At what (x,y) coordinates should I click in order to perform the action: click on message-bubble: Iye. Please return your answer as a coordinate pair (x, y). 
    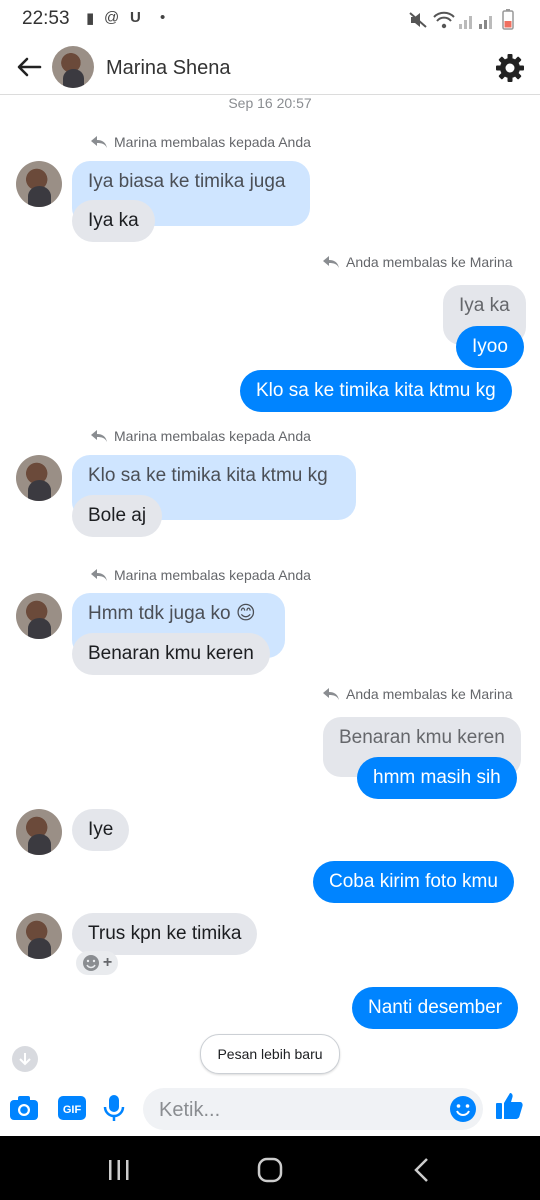
    Looking at the image, I should click on (101, 830).